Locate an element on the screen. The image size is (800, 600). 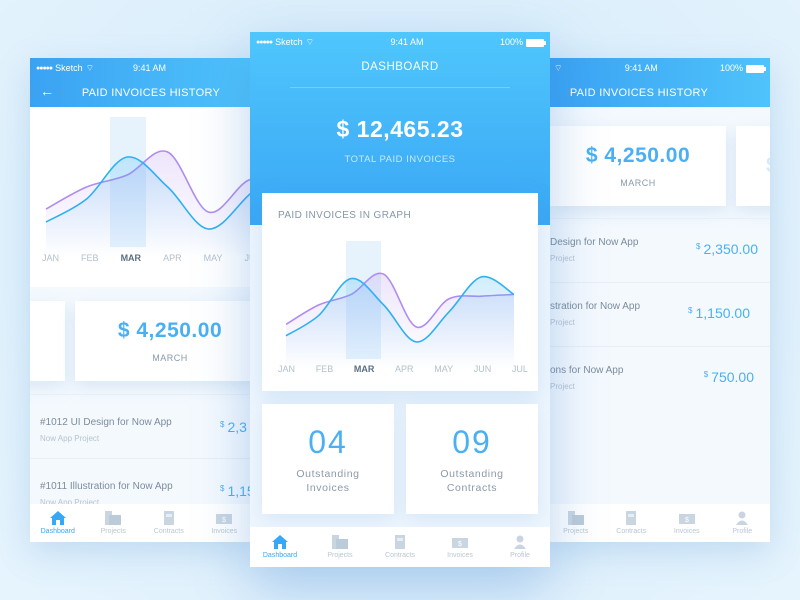
invoice-amount: $750.00 is located at coordinates (729, 377).